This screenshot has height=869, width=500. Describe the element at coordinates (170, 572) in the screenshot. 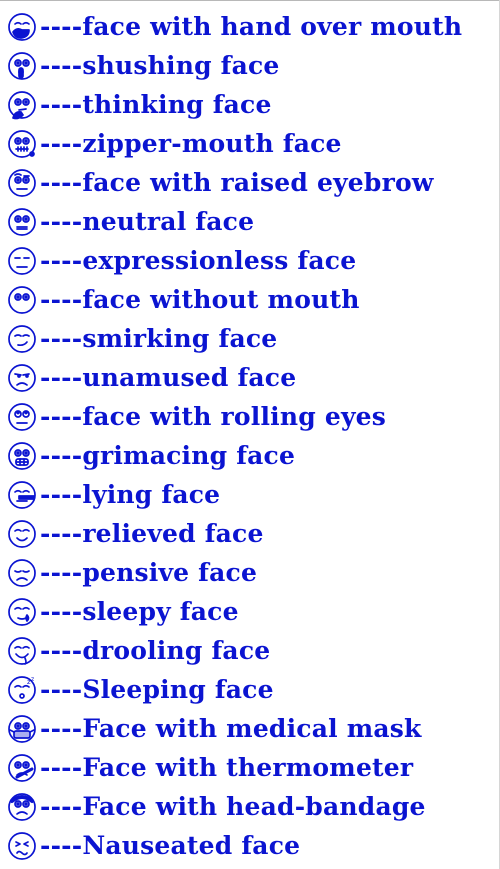

I see `emoji-name: pensive face` at that location.